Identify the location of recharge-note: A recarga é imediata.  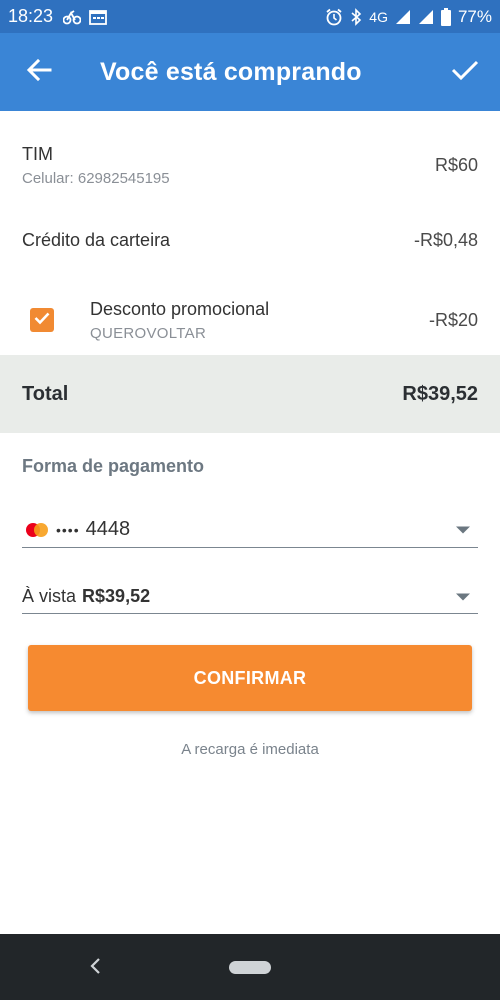
(250, 749).